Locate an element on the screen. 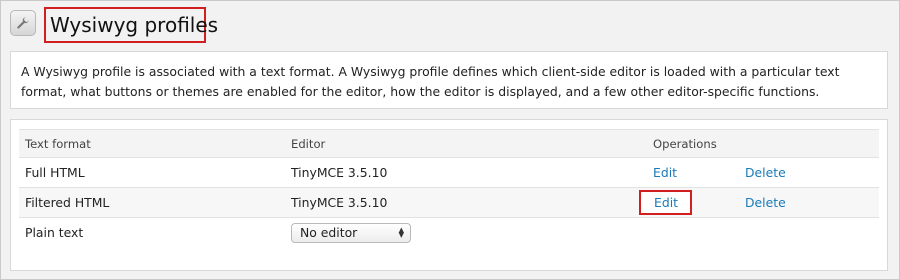 This screenshot has width=900, height=280. table-header-row: Text format Editor Operations is located at coordinates (449, 143).